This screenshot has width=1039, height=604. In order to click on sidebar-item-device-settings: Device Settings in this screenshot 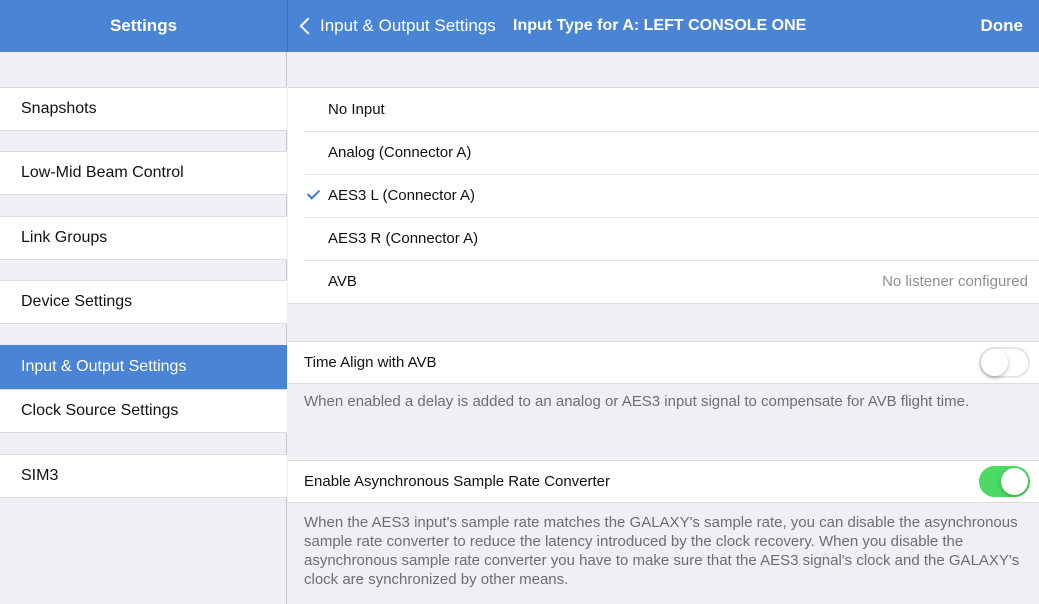, I will do `click(143, 302)`.